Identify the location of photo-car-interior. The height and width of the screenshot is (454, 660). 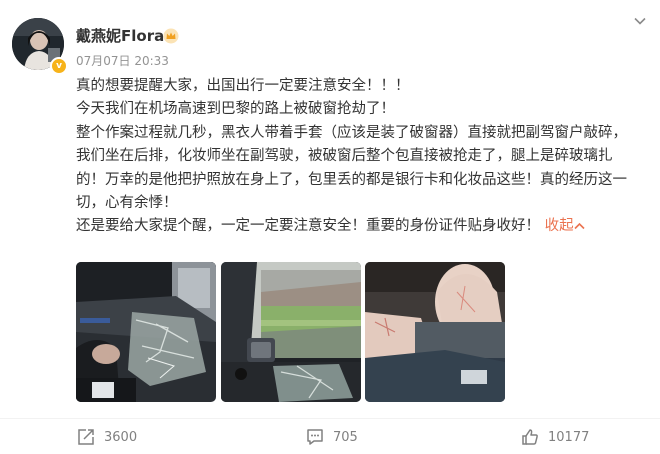
(146, 332).